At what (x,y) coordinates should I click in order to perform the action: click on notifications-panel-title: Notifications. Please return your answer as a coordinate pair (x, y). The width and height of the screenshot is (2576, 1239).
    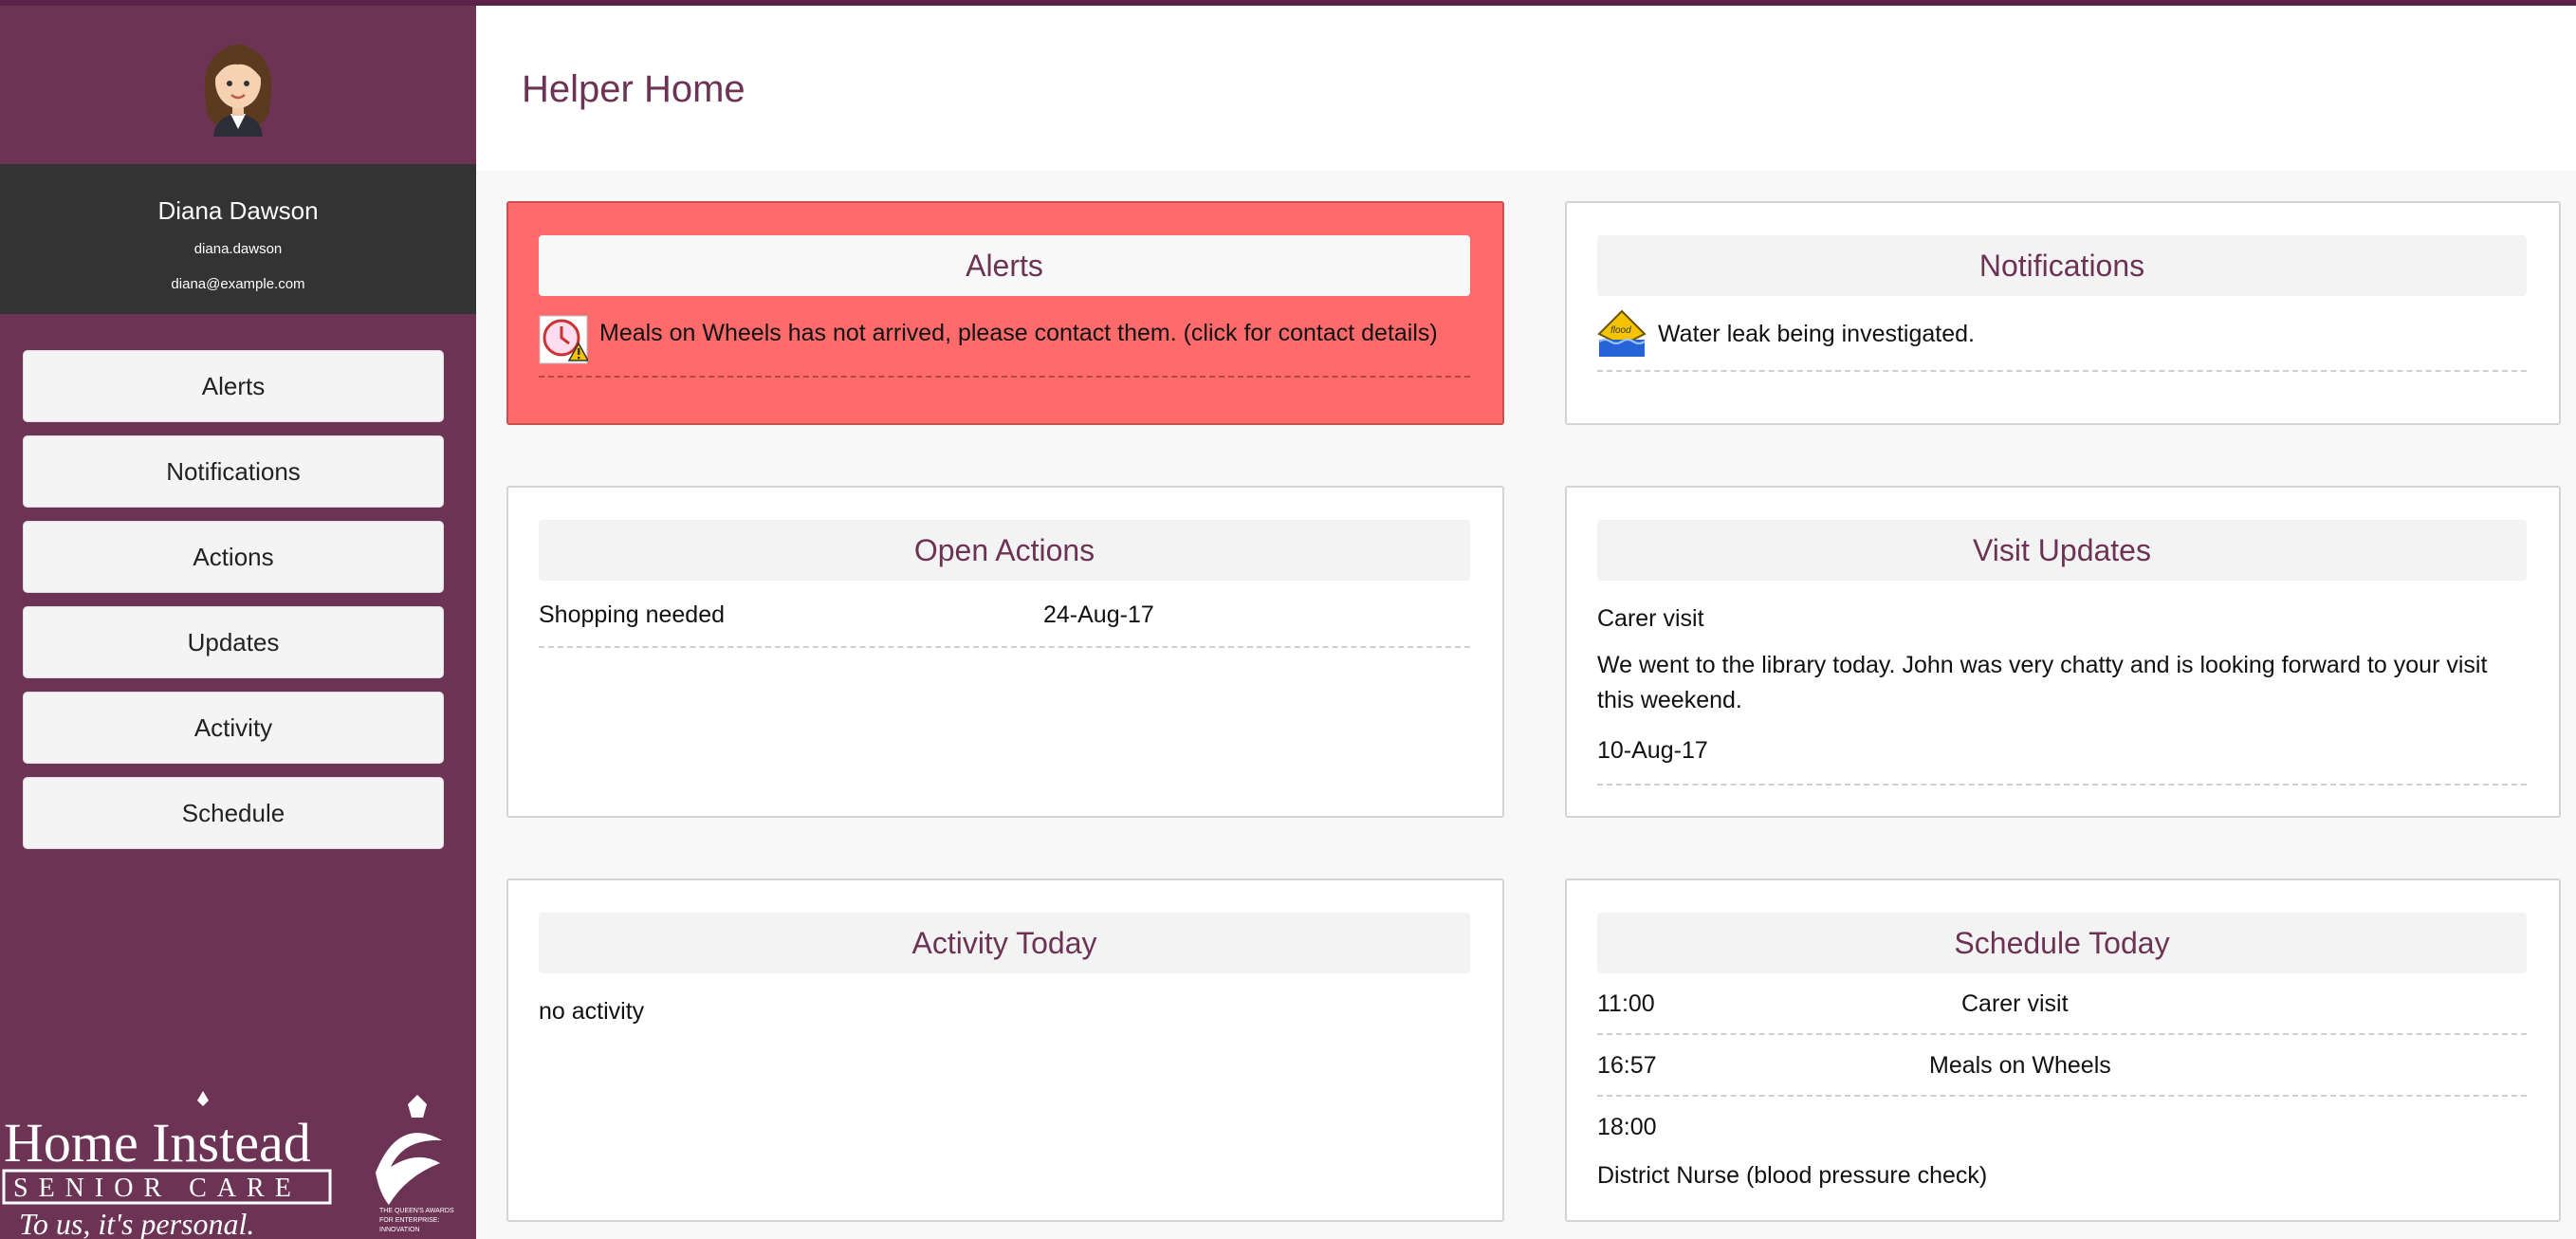
    Looking at the image, I should click on (2062, 265).